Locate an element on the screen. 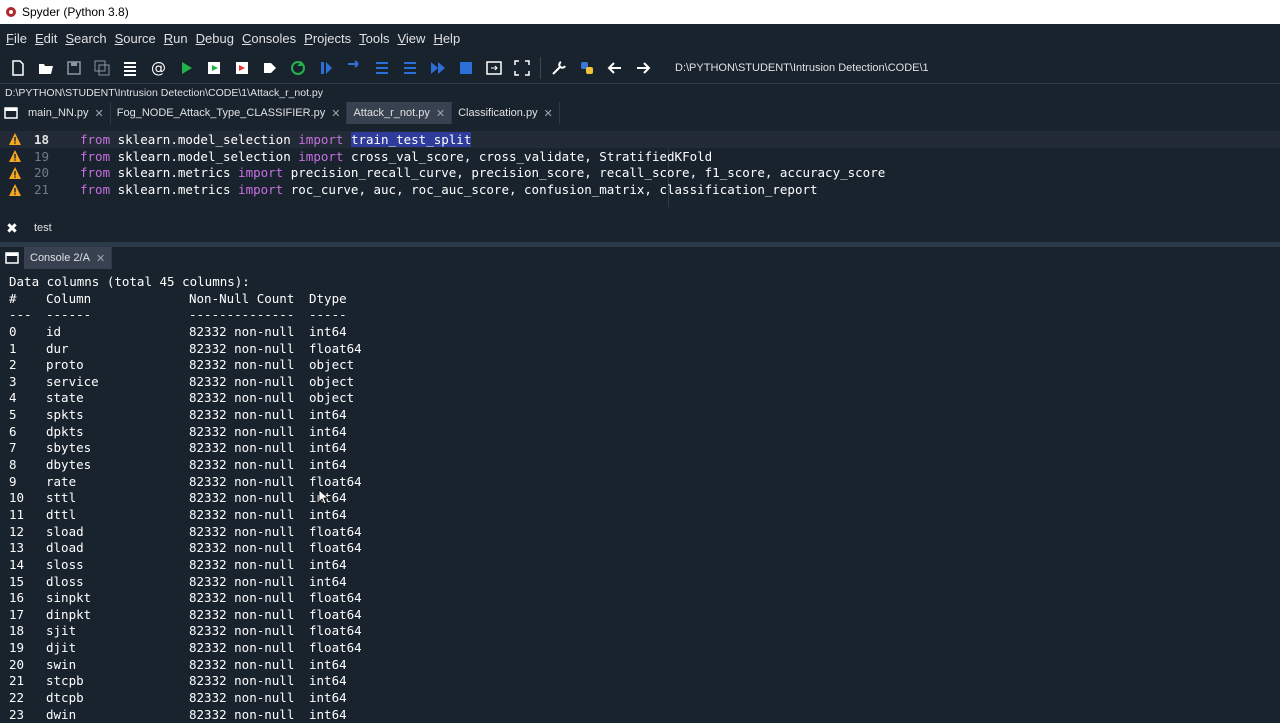 Image resolution: width=1280 pixels, height=723 pixels. open-file-icon is located at coordinates (46, 68).